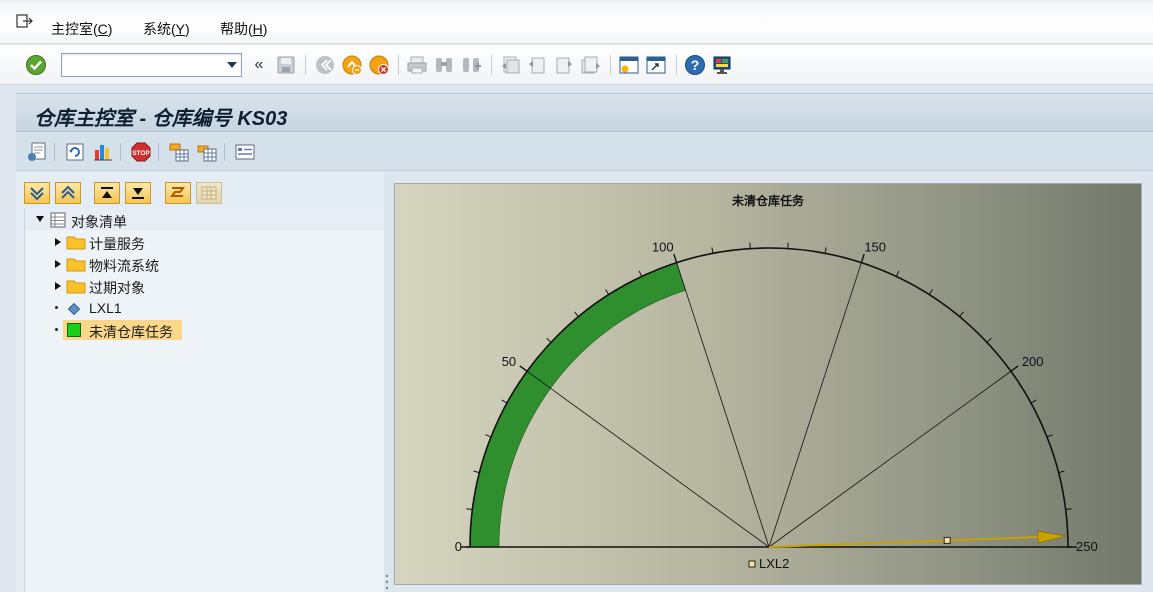 The image size is (1153, 592). Describe the element at coordinates (75, 152) in the screenshot. I see `refresh-icon` at that location.